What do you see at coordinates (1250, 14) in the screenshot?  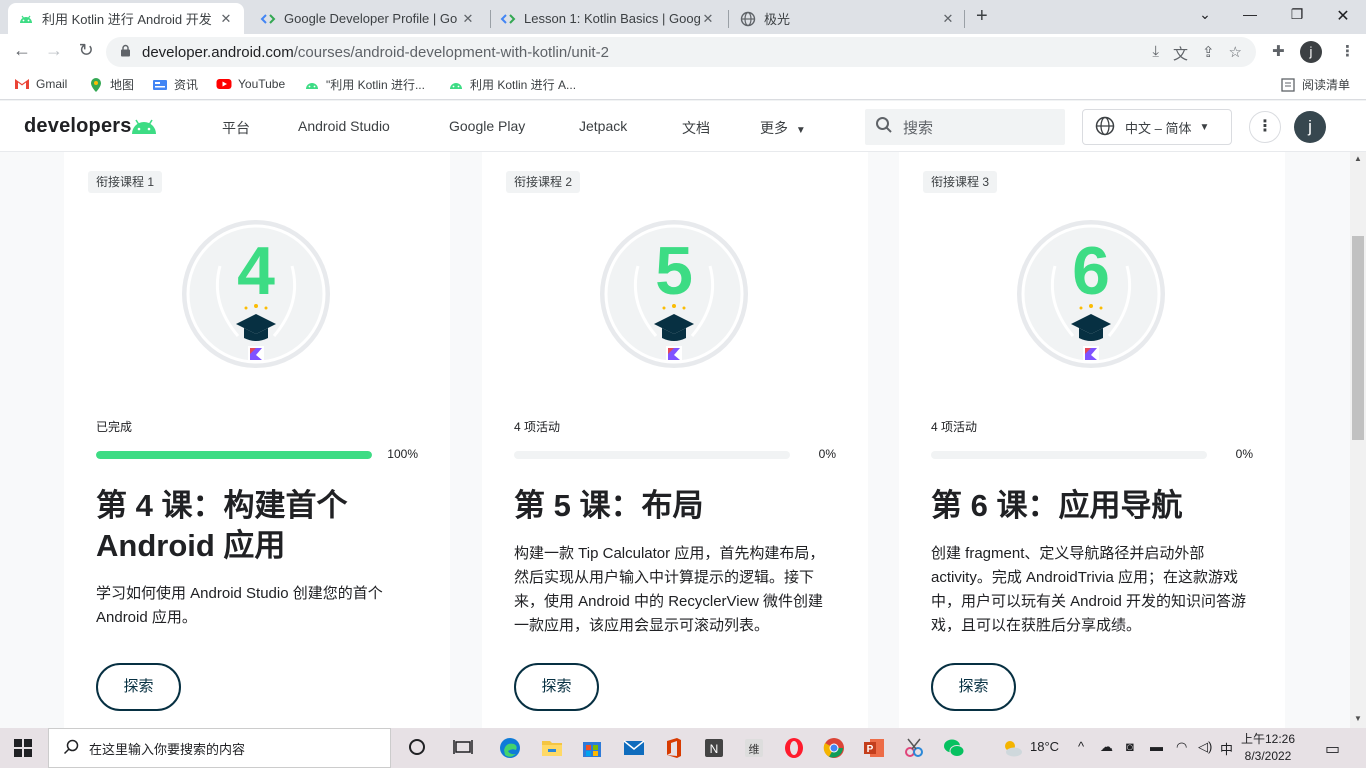 I see `minimize-button: —` at bounding box center [1250, 14].